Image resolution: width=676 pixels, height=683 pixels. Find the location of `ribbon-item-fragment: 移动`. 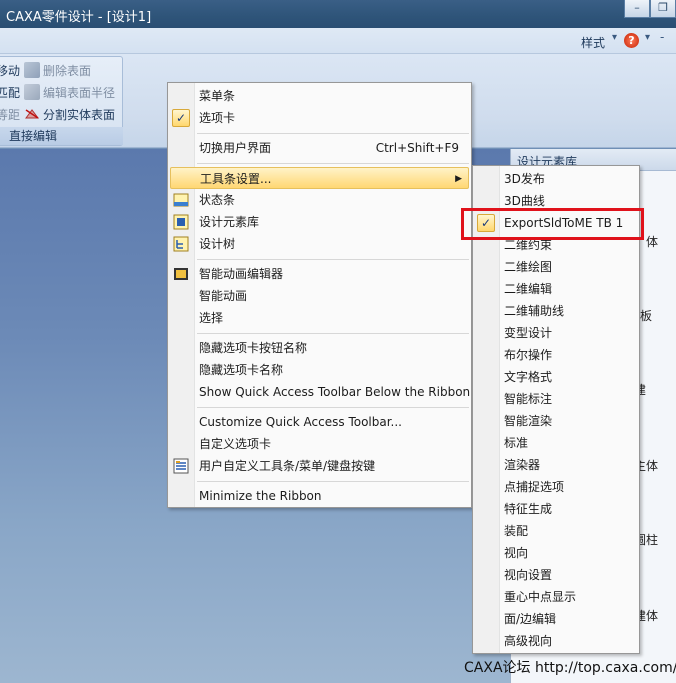

ribbon-item-fragment: 移动 is located at coordinates (10, 70).